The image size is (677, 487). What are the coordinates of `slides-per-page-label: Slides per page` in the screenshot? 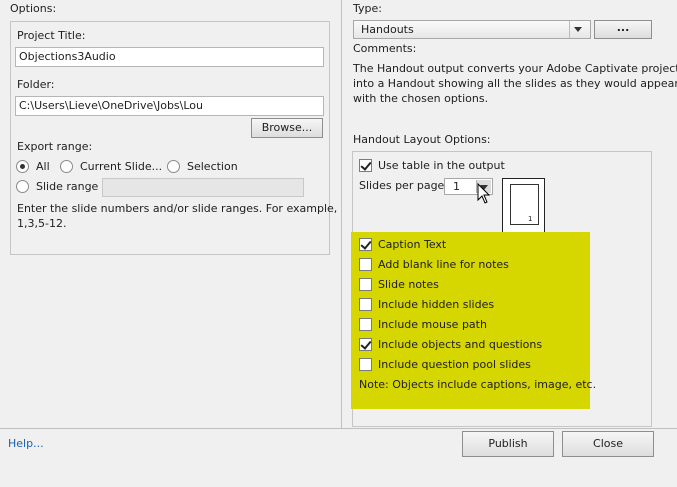 It's located at (402, 185).